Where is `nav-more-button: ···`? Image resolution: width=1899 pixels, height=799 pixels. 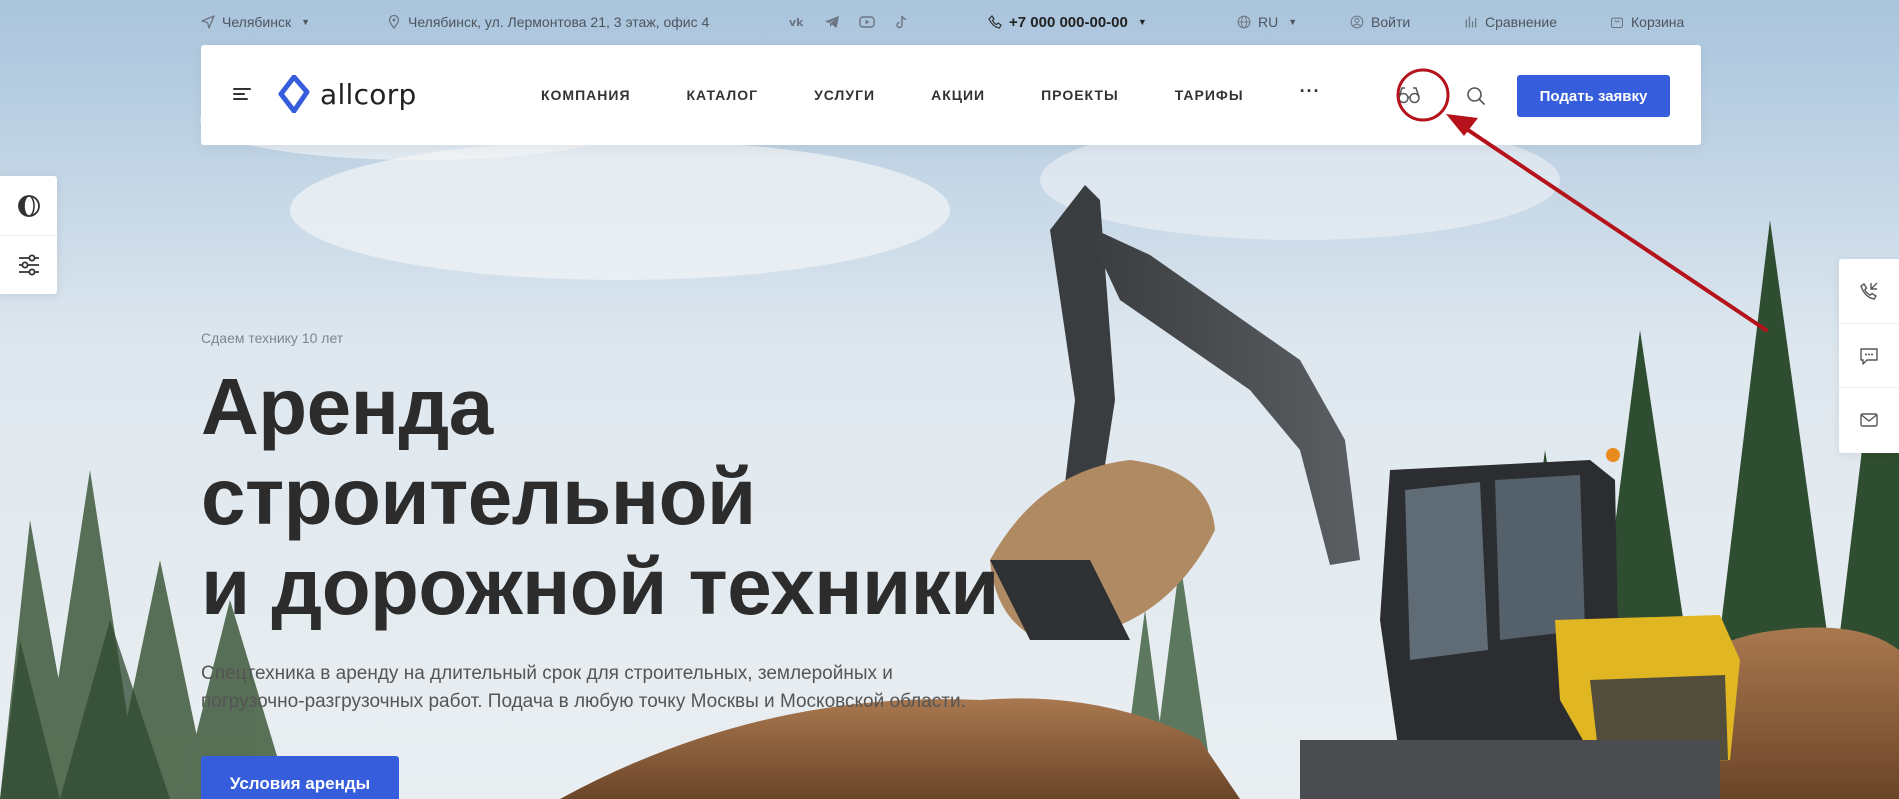
nav-more-button: ··· is located at coordinates (1310, 91).